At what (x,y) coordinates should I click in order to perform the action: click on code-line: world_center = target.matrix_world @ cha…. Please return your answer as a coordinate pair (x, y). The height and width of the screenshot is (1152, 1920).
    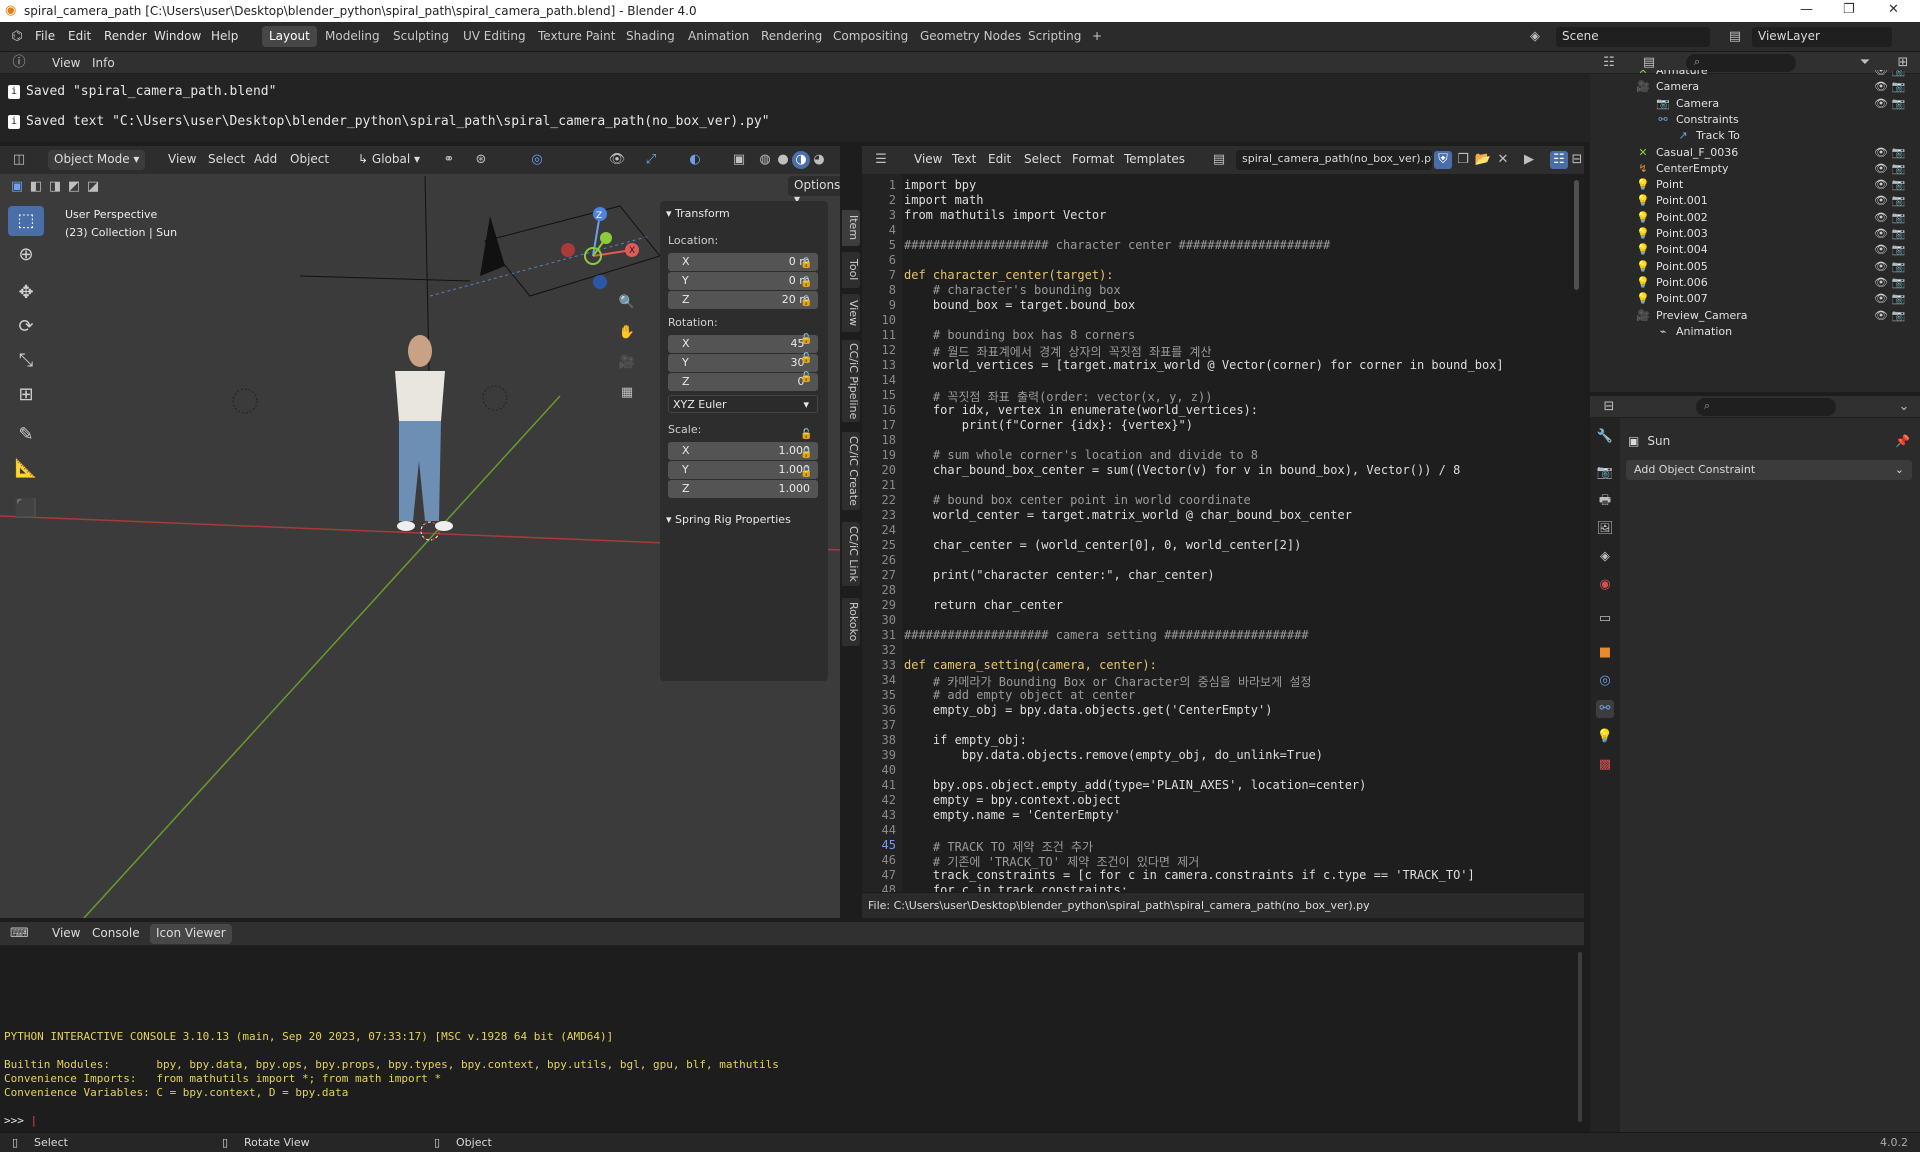
    Looking at the image, I should click on (1128, 515).